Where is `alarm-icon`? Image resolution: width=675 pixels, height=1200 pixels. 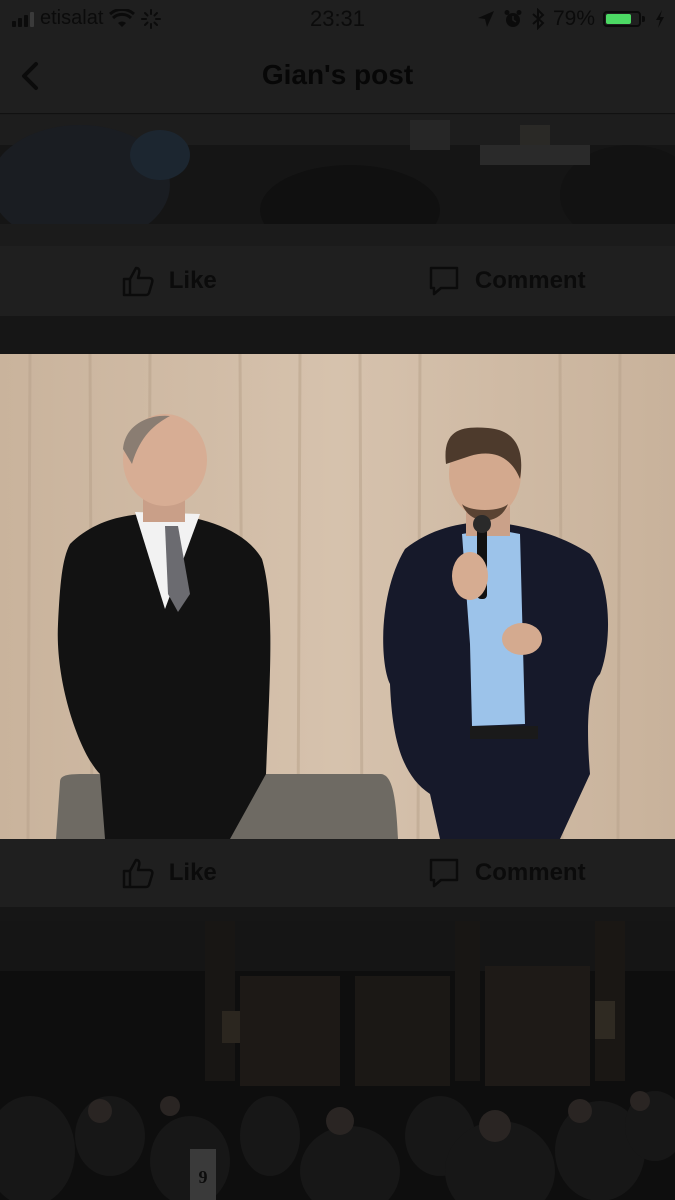 alarm-icon is located at coordinates (513, 18).